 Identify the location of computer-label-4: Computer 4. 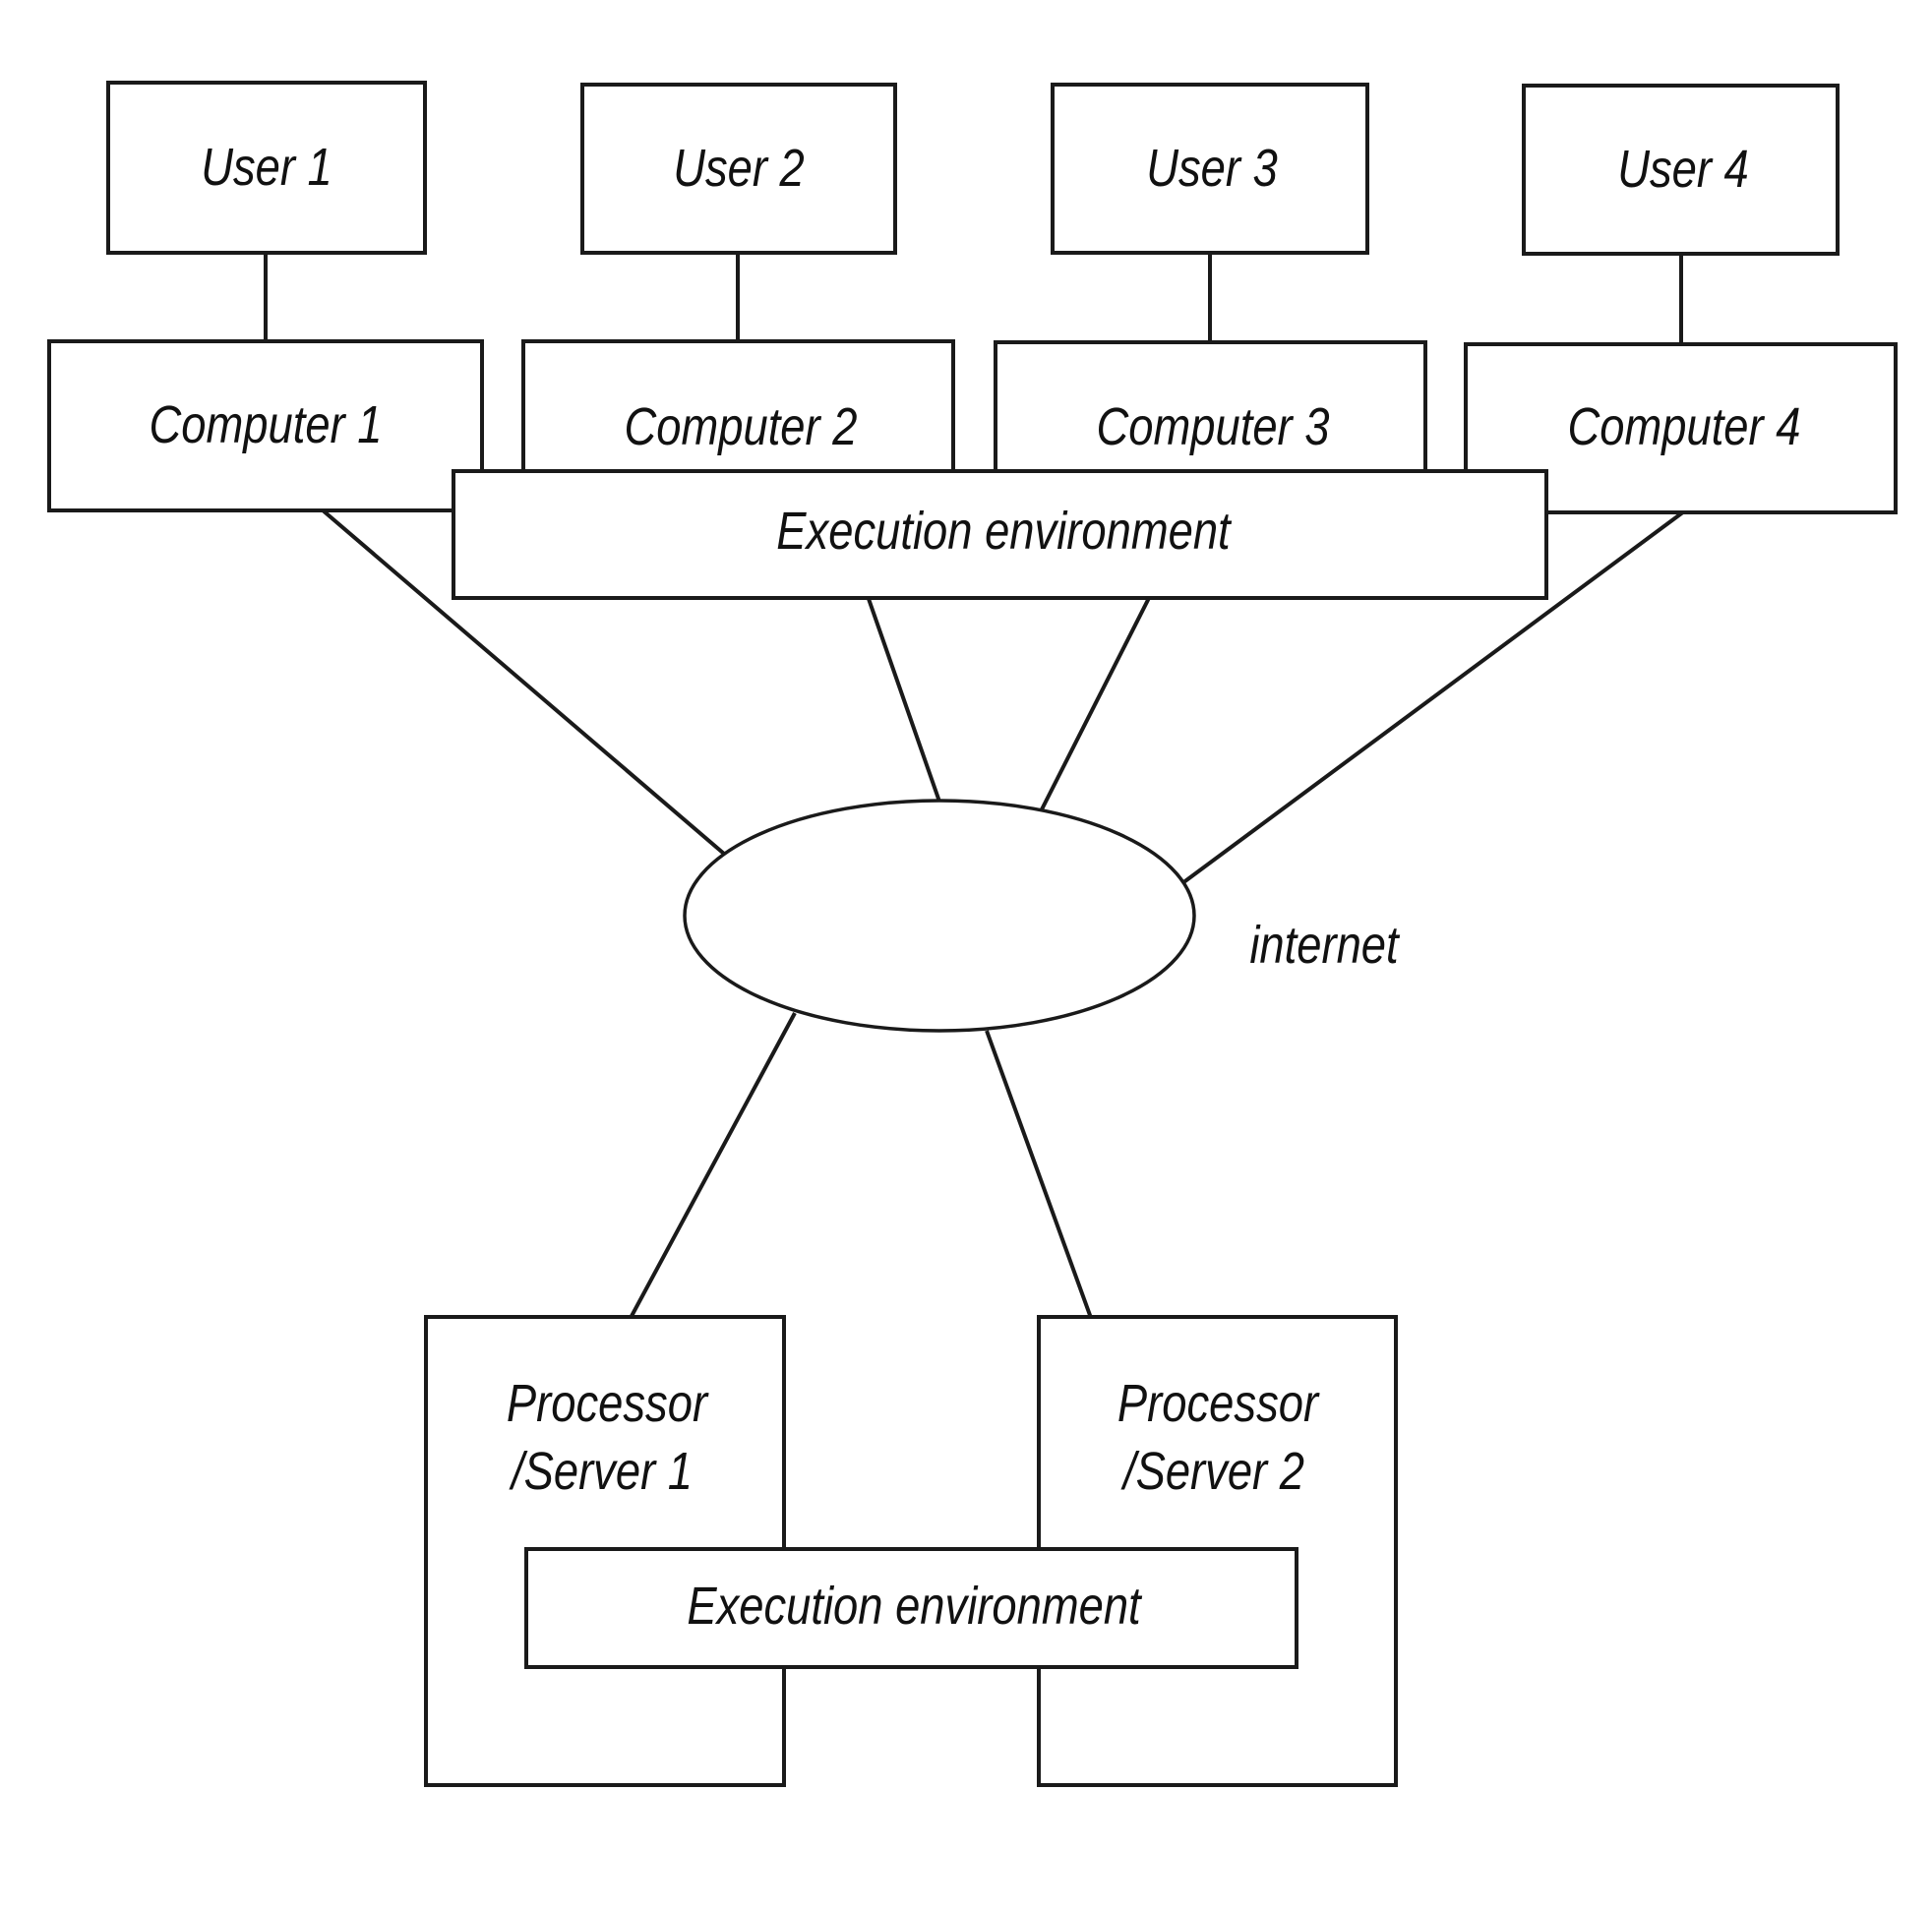
(1685, 426).